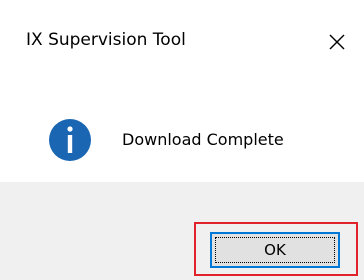 This screenshot has height=280, width=364. I want to click on info-icon, so click(70, 140).